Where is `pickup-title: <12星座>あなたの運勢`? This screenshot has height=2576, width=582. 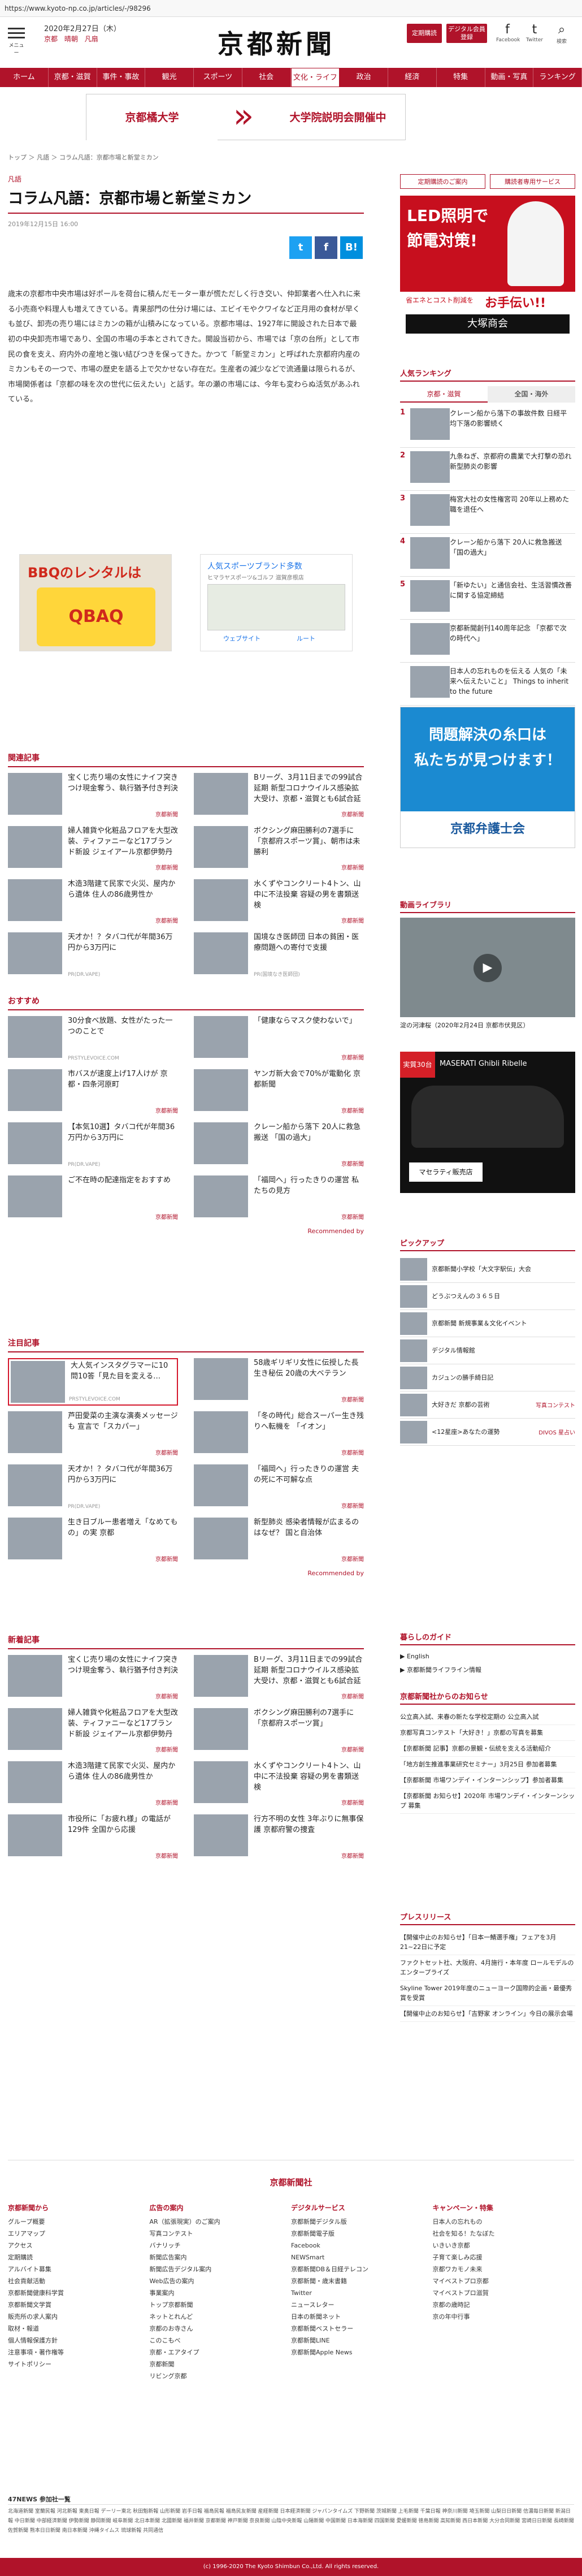
pickup-title: <12星座>あなたの運勢 is located at coordinates (484, 1432).